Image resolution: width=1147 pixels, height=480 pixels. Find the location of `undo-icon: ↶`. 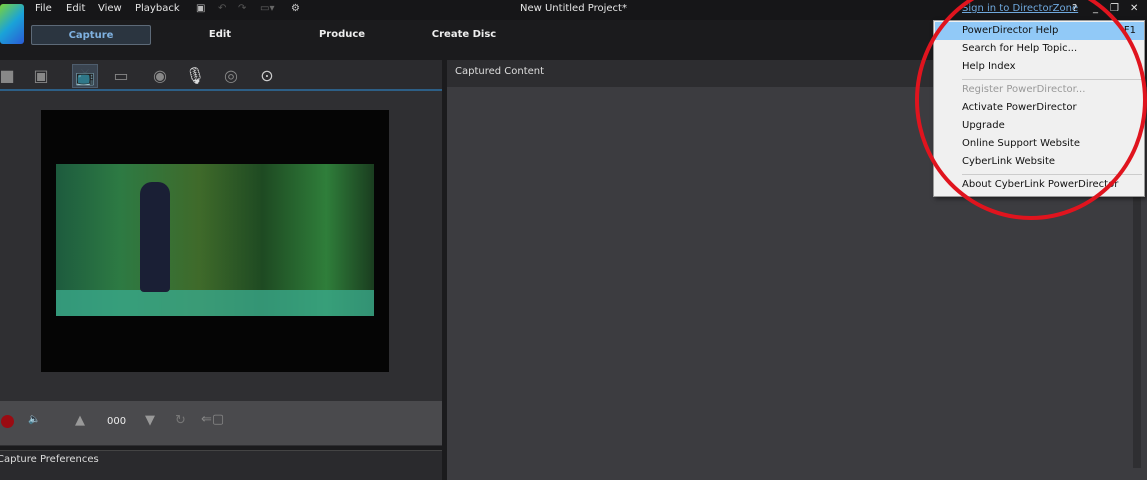

undo-icon: ↶ is located at coordinates (222, 8).